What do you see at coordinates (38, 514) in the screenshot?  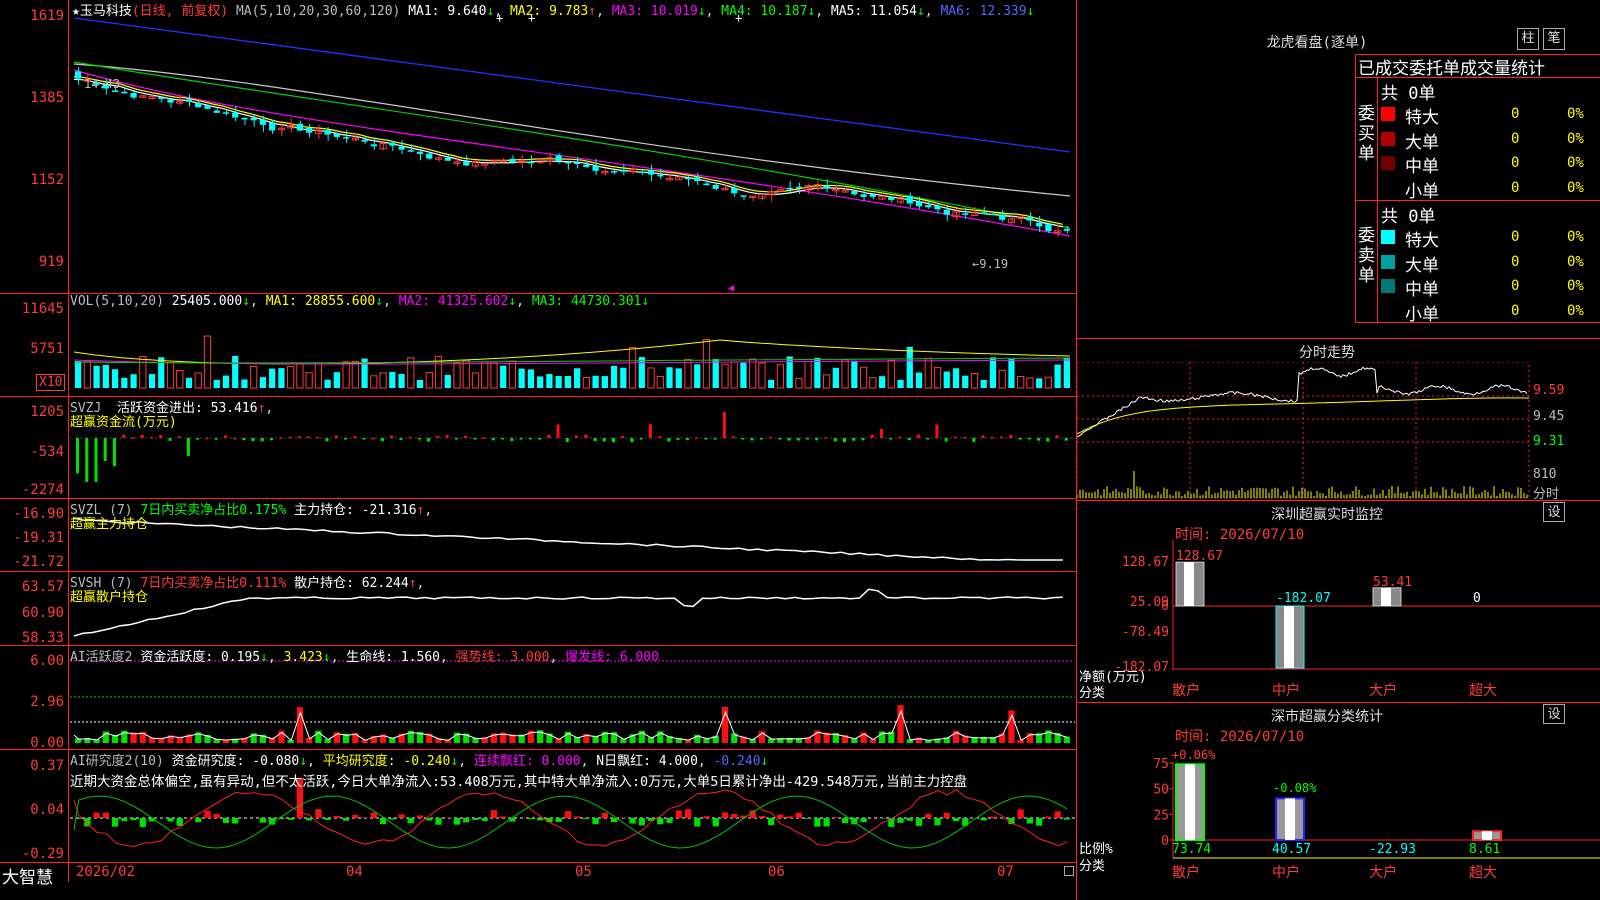 I see `svzl-axis-label: -16.90` at bounding box center [38, 514].